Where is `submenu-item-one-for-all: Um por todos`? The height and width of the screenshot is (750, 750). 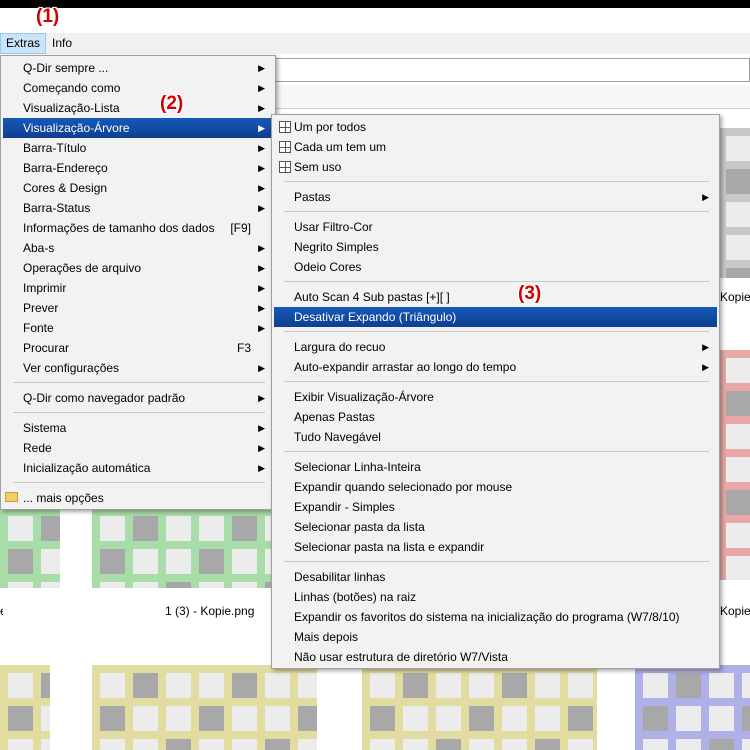
submenu-item-one-for-all: Um por todos is located at coordinates (495, 127).